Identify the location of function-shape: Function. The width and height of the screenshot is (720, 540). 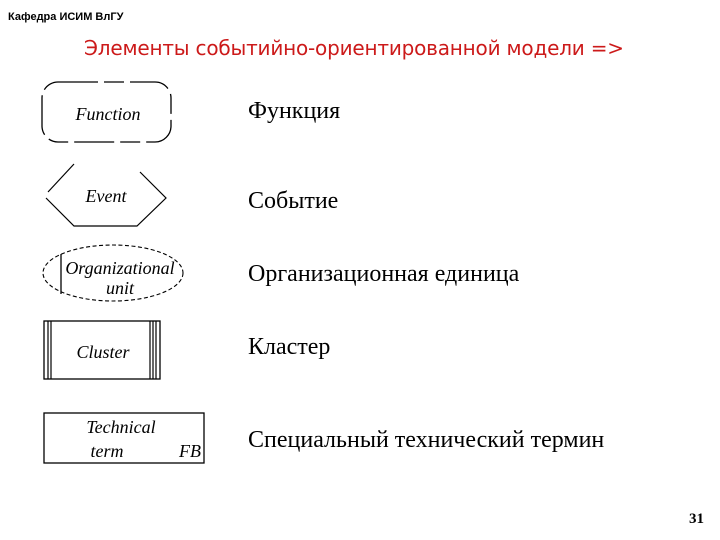
(107, 113).